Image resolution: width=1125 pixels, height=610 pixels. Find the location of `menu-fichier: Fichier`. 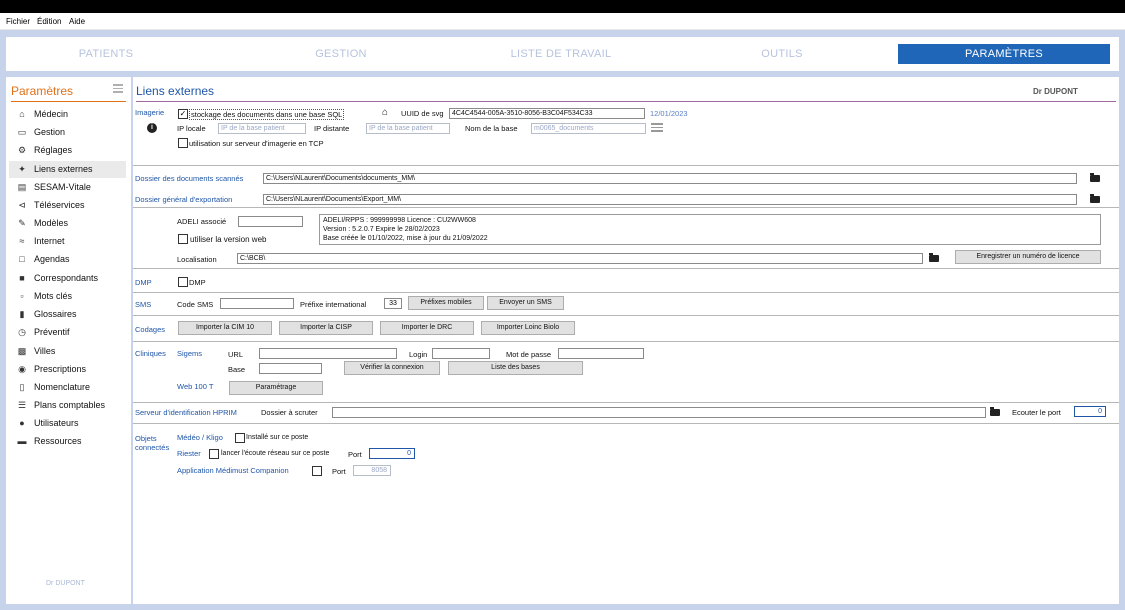

menu-fichier: Fichier is located at coordinates (18, 21).